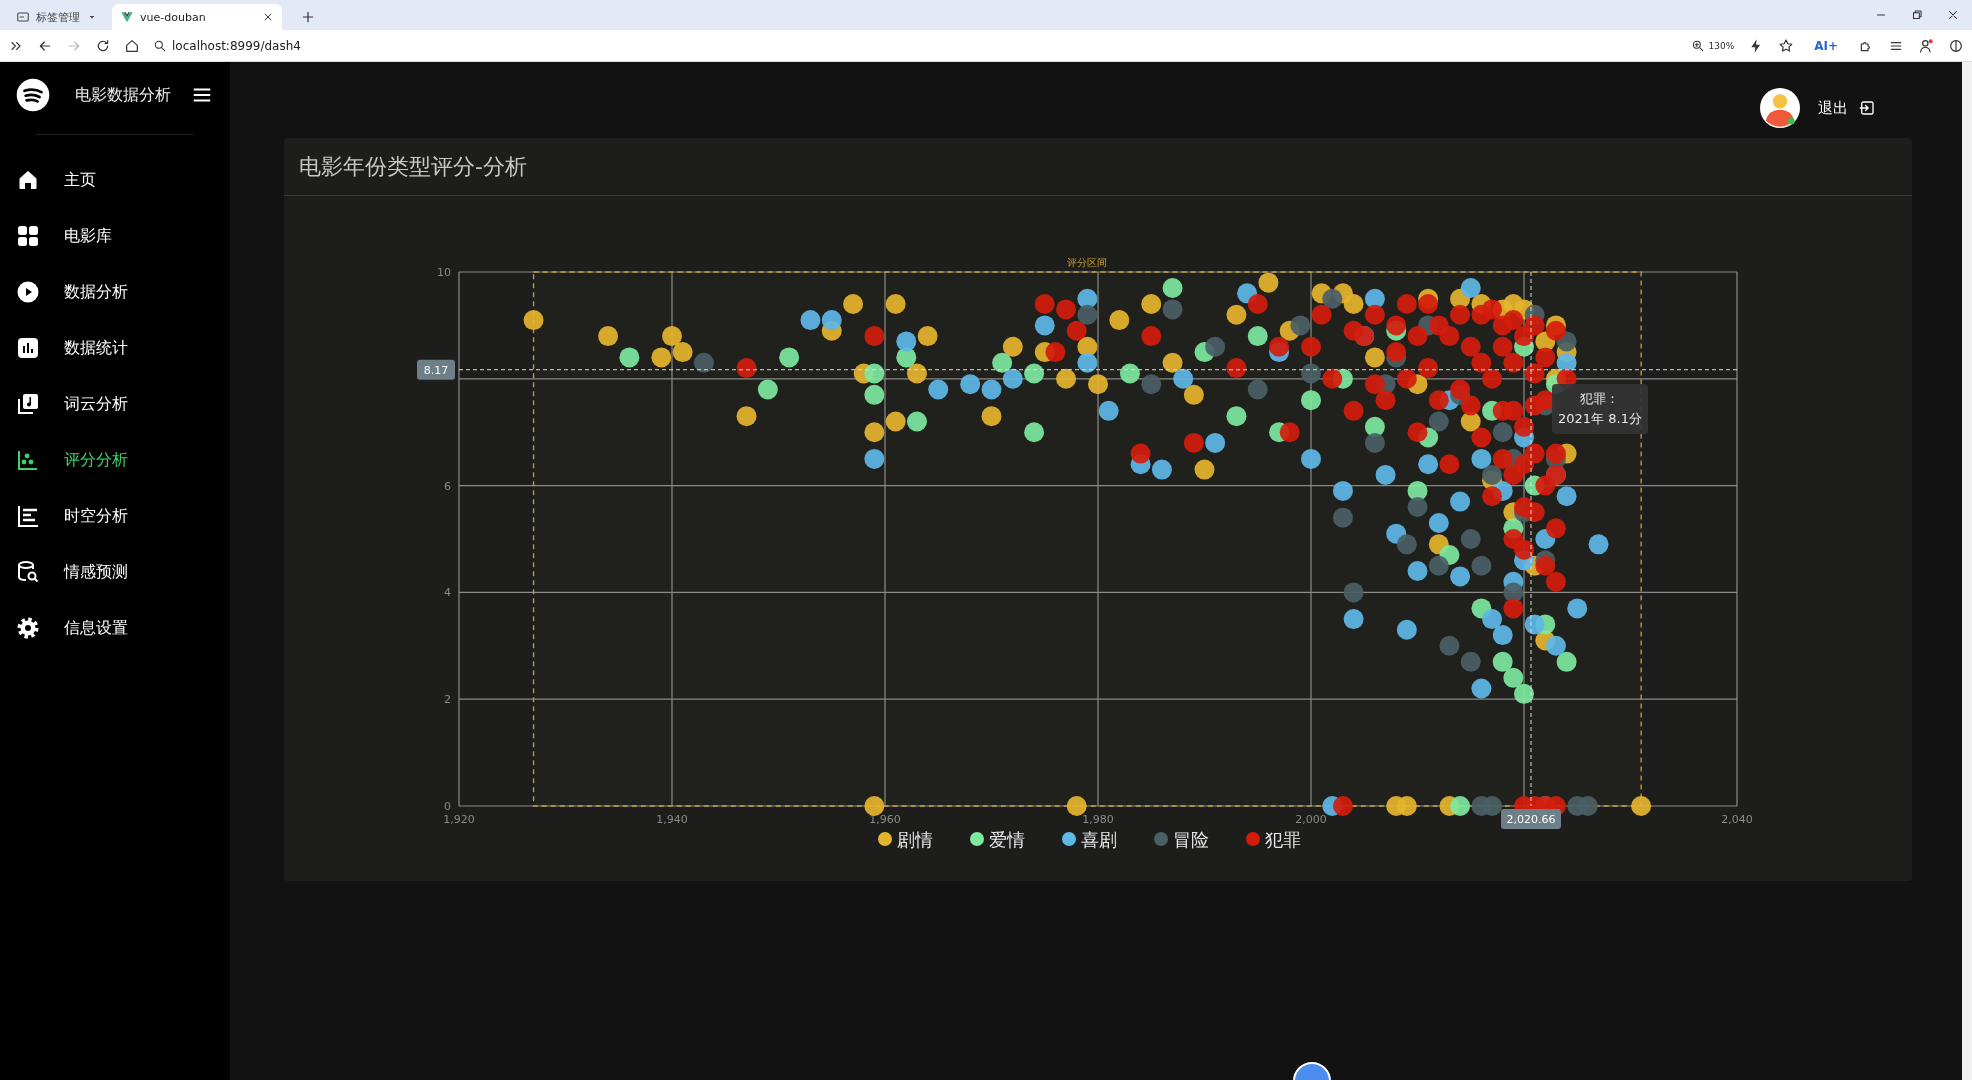 The image size is (1972, 1080). What do you see at coordinates (447, 806) in the screenshot?
I see `axis-label: 0` at bounding box center [447, 806].